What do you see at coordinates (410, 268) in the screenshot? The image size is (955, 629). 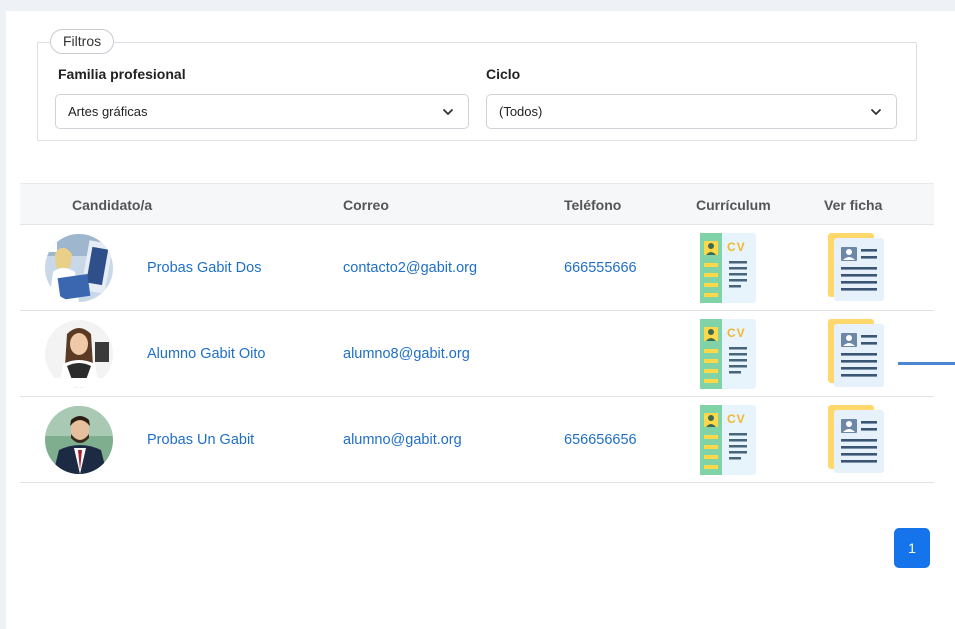 I see `candidate-email-link: contacto2@gabit.org` at bounding box center [410, 268].